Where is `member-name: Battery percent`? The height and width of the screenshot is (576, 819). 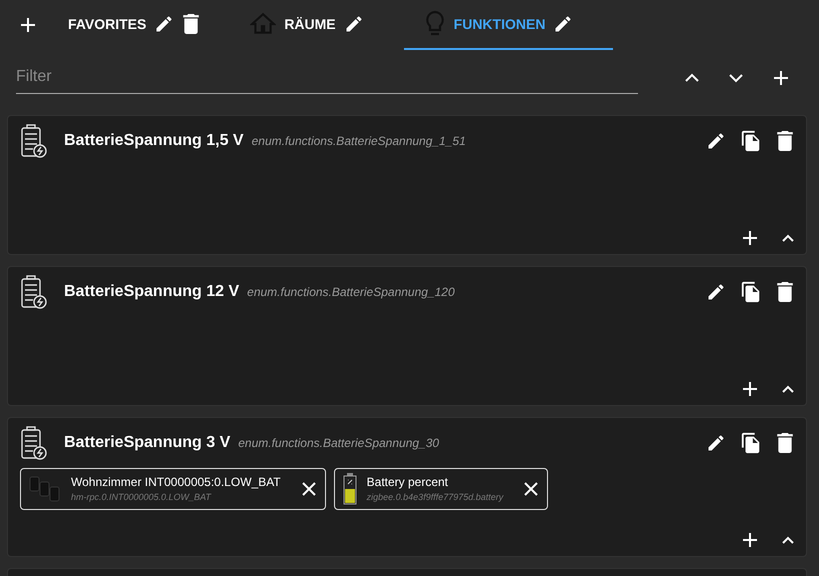
member-name: Battery percent is located at coordinates (408, 483).